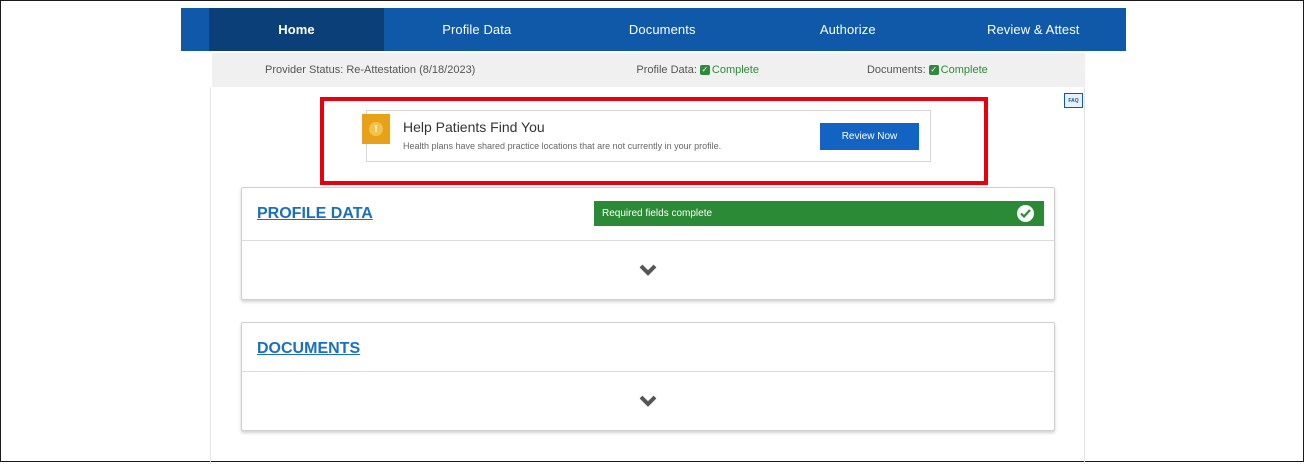  What do you see at coordinates (819, 213) in the screenshot?
I see `required-fields-badge: Required fields complete` at bounding box center [819, 213].